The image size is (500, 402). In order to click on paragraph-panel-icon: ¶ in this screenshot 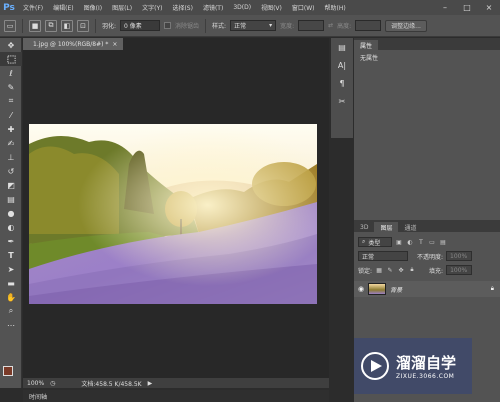, I will do `click(342, 83)`.